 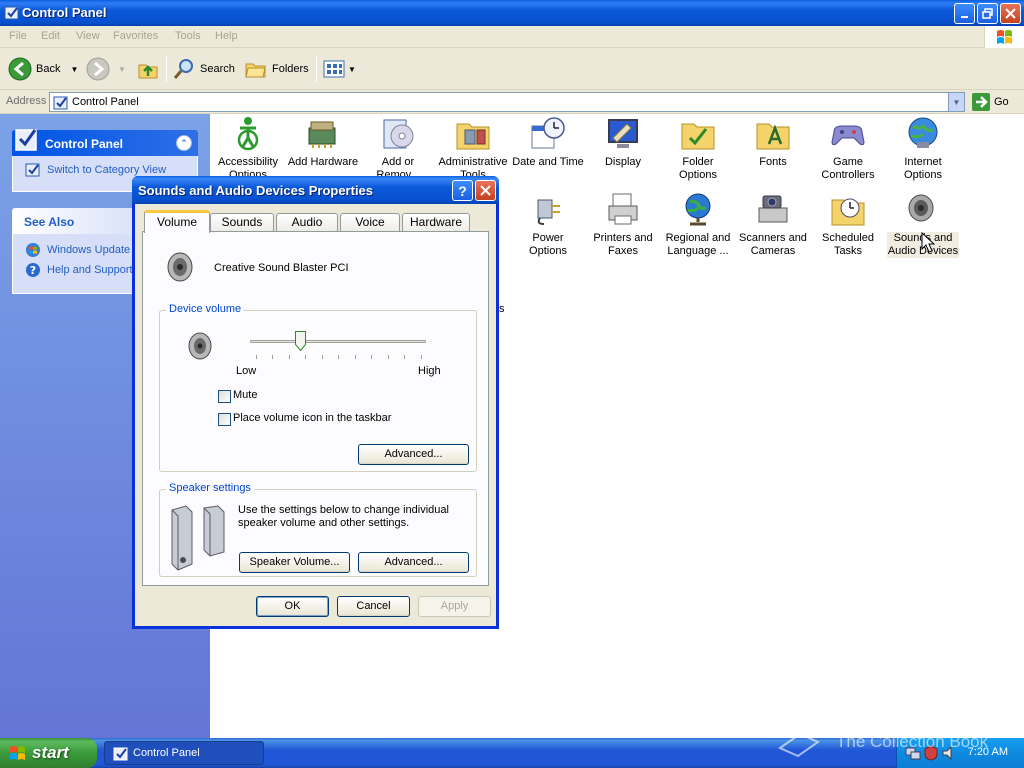 What do you see at coordinates (698, 168) in the screenshot?
I see `cp-item-label: Folder Options` at bounding box center [698, 168].